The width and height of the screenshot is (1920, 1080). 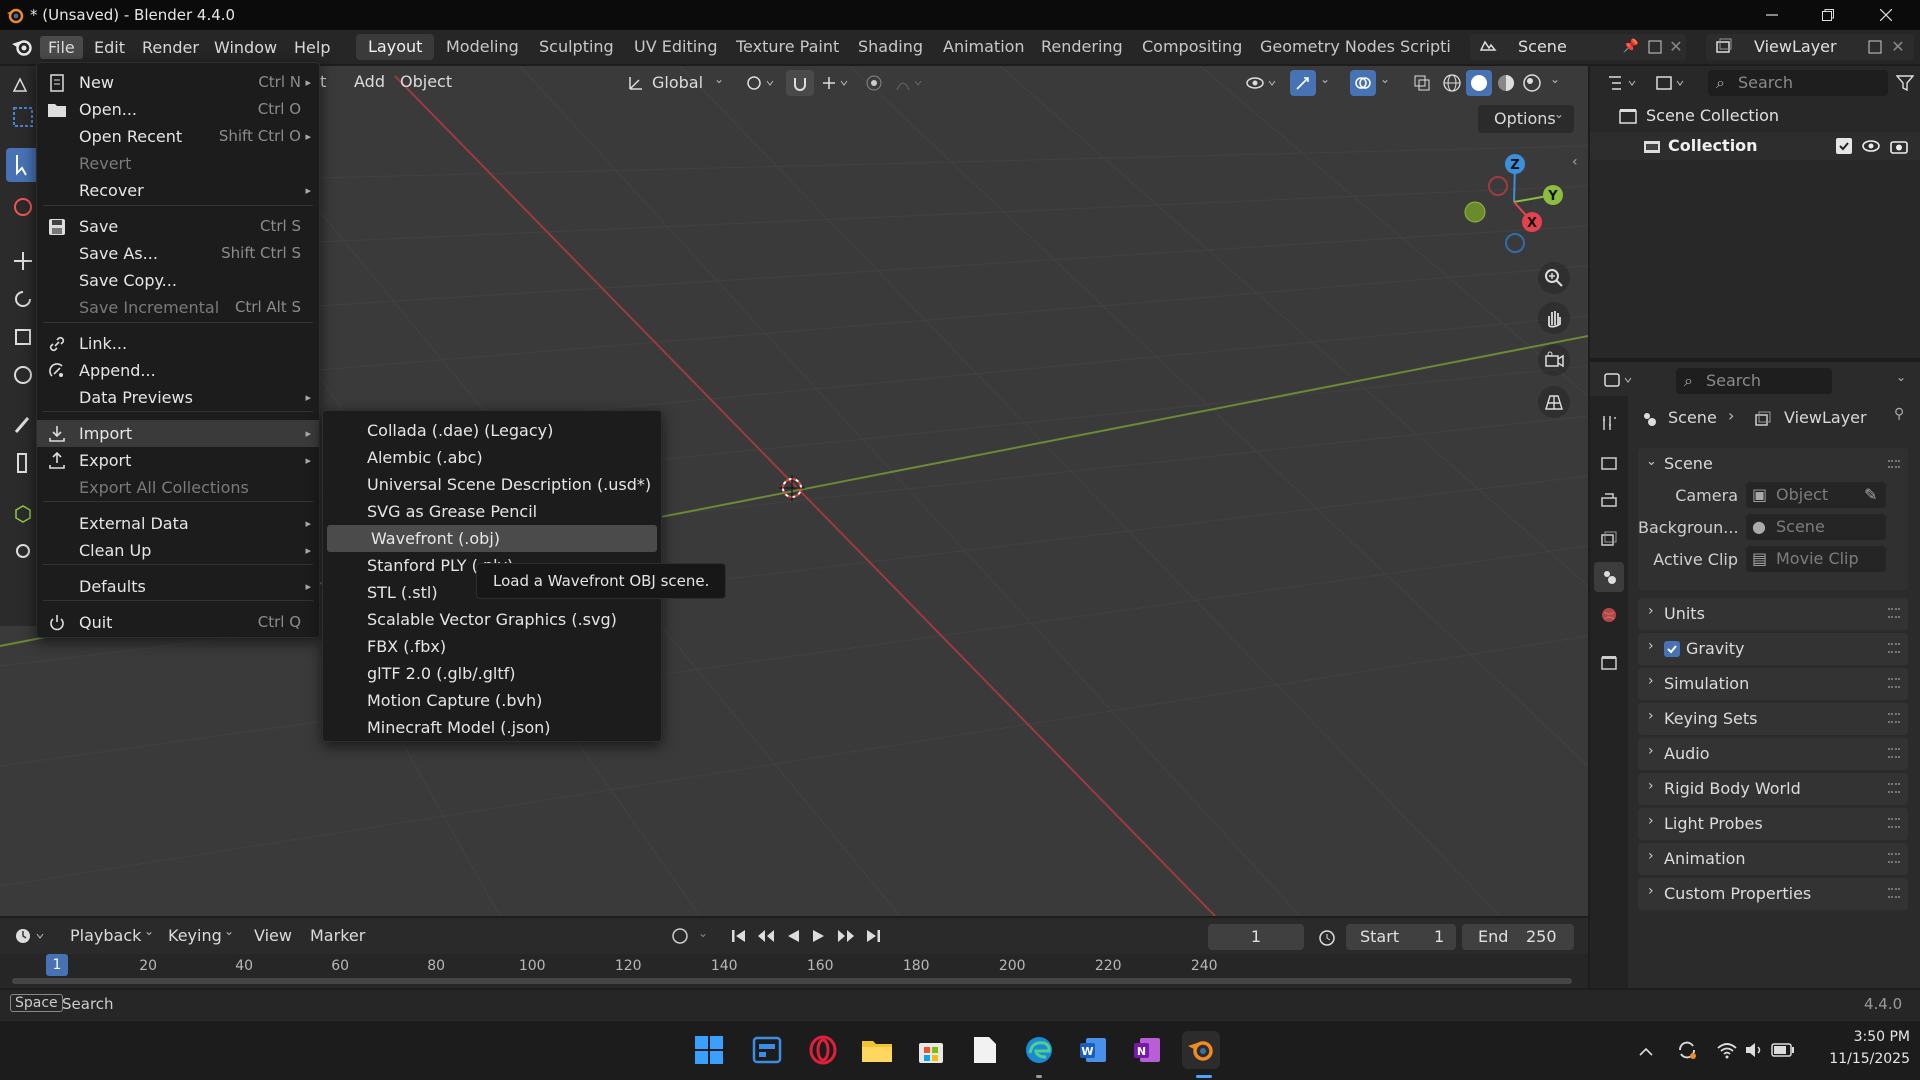 I want to click on tab-modeling: Modeling, so click(x=482, y=47).